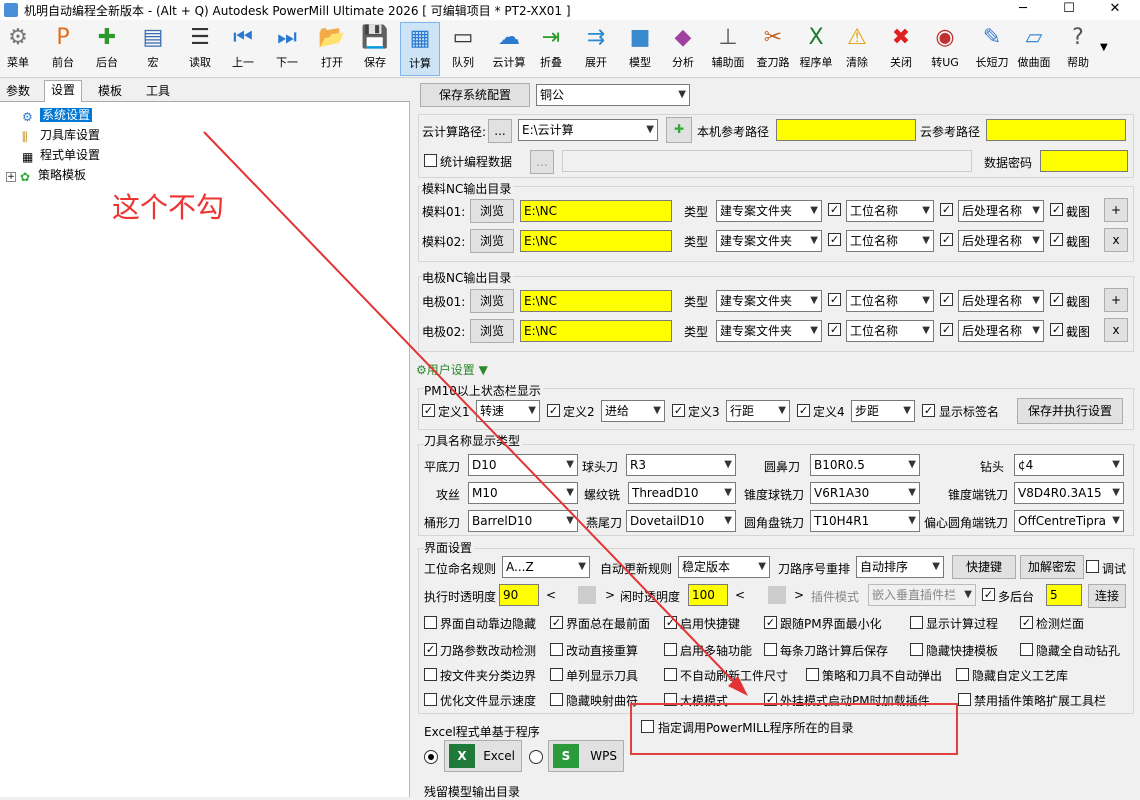 The width and height of the screenshot is (1140, 800). What do you see at coordinates (816, 49) in the screenshot?
I see `toolbar-button-19: X 程序单` at bounding box center [816, 49].